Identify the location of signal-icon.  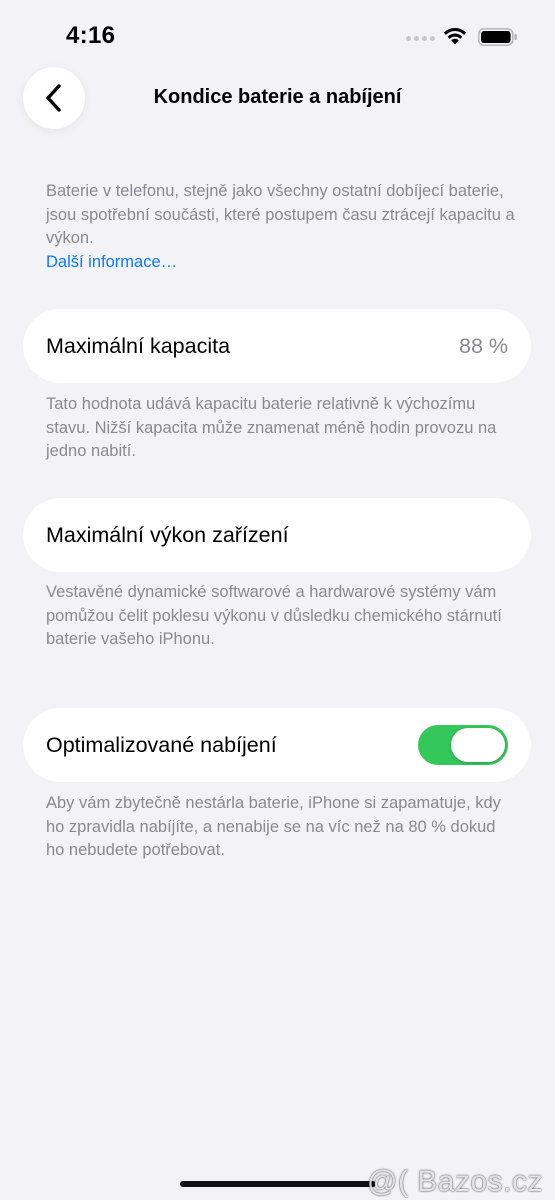
(420, 38).